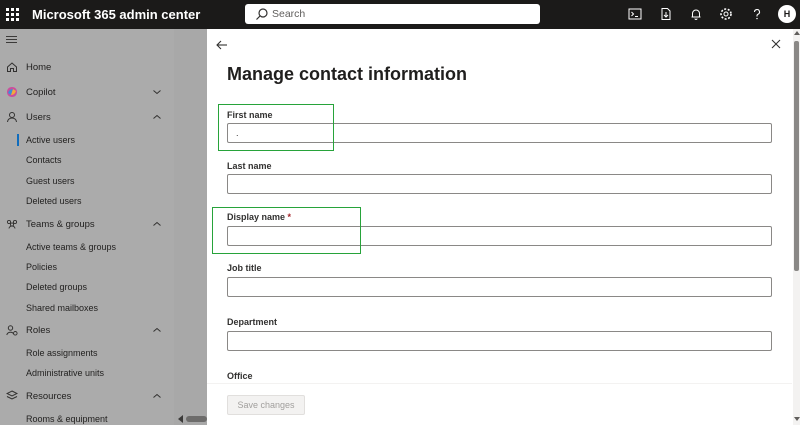 Image resolution: width=800 pixels, height=425 pixels. What do you see at coordinates (757, 14) in the screenshot?
I see `help-icon` at bounding box center [757, 14].